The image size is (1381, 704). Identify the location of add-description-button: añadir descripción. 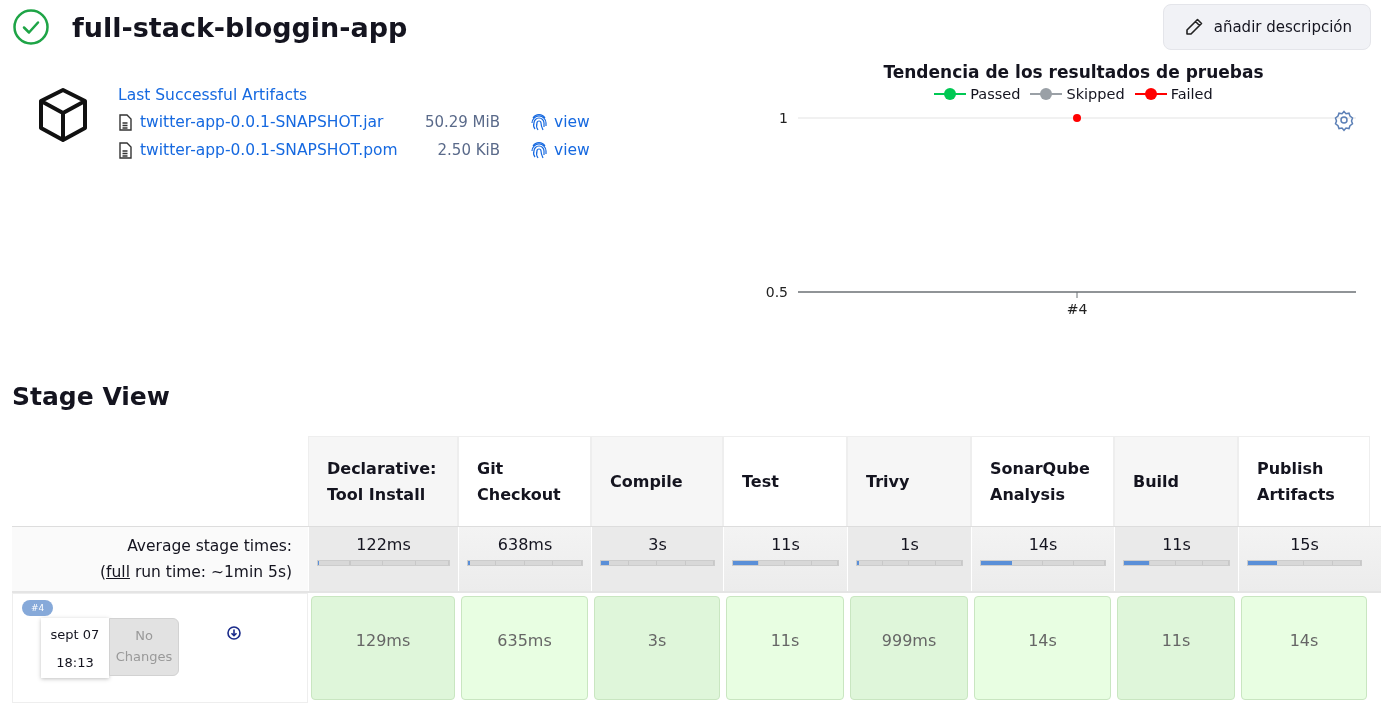
(1266, 27).